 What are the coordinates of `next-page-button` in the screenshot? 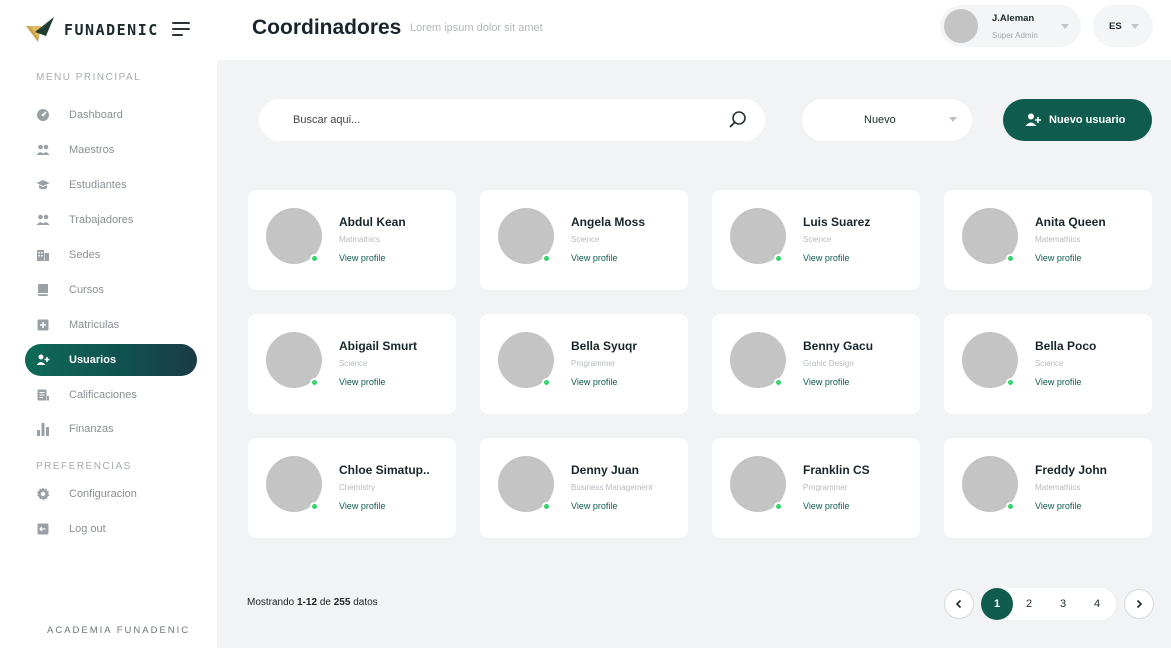 It's located at (1139, 604).